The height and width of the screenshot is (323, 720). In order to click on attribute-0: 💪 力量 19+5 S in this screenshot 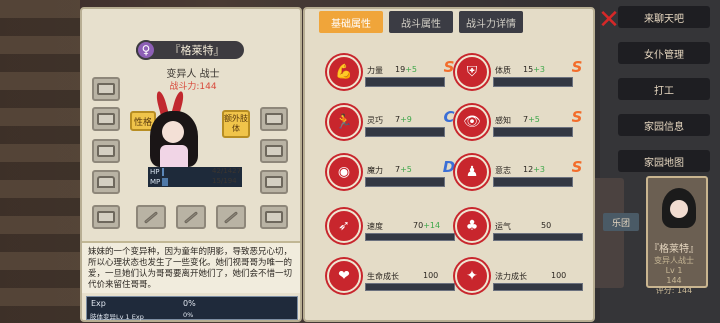, I will do `click(392, 73)`.